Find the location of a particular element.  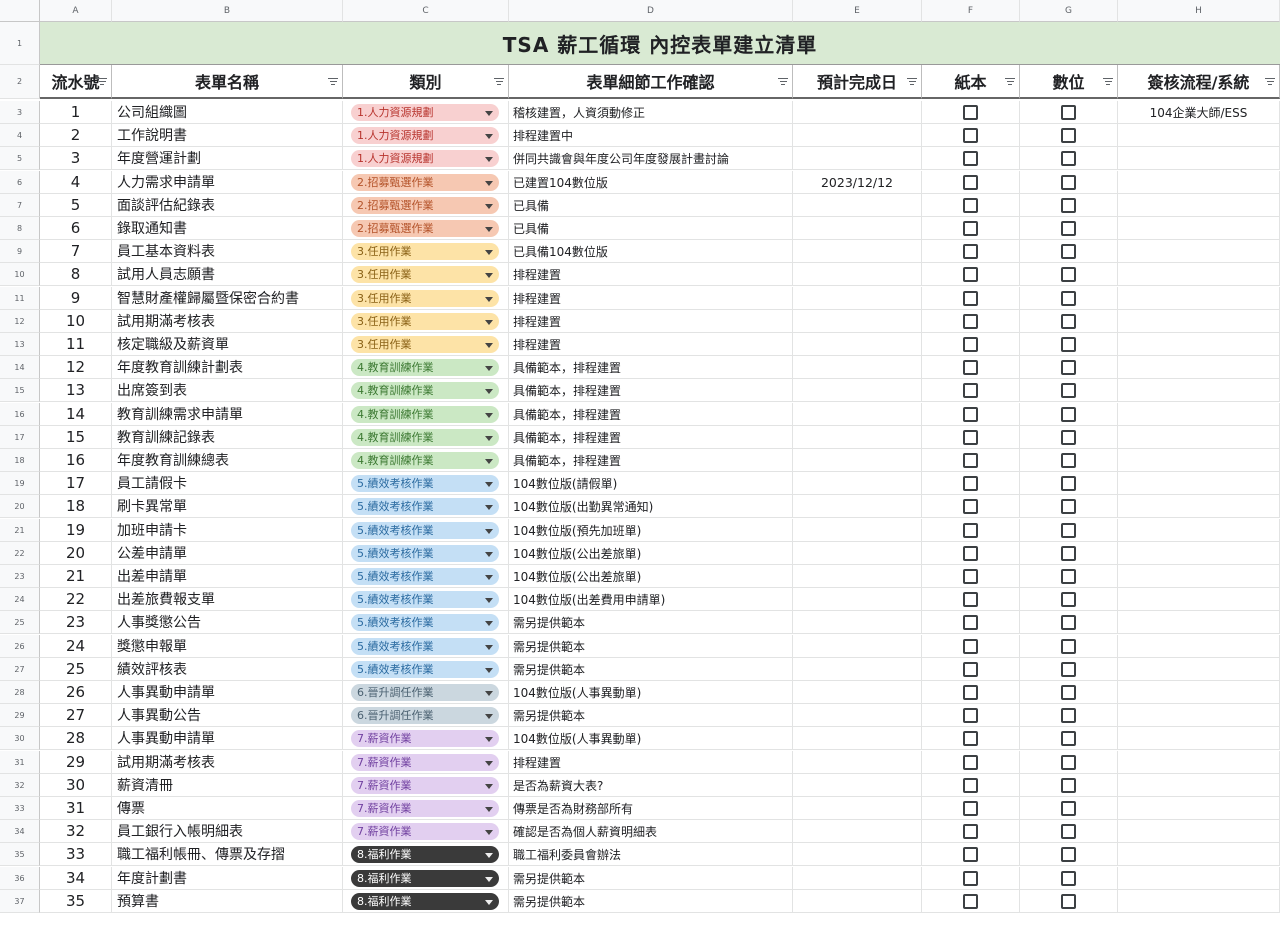

detail-cell: 已建置104數位版 is located at coordinates (651, 182).